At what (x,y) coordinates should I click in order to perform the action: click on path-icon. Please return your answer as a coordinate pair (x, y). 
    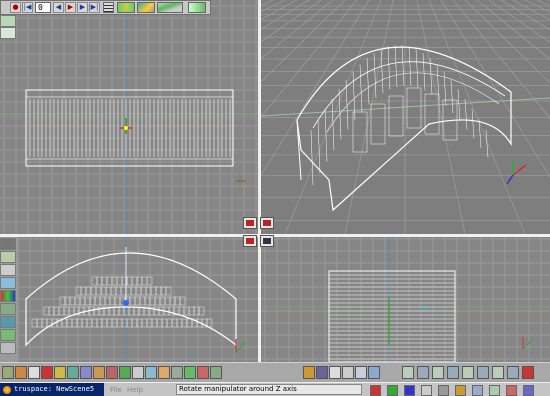
    Looking at the image, I should click on (170, 7).